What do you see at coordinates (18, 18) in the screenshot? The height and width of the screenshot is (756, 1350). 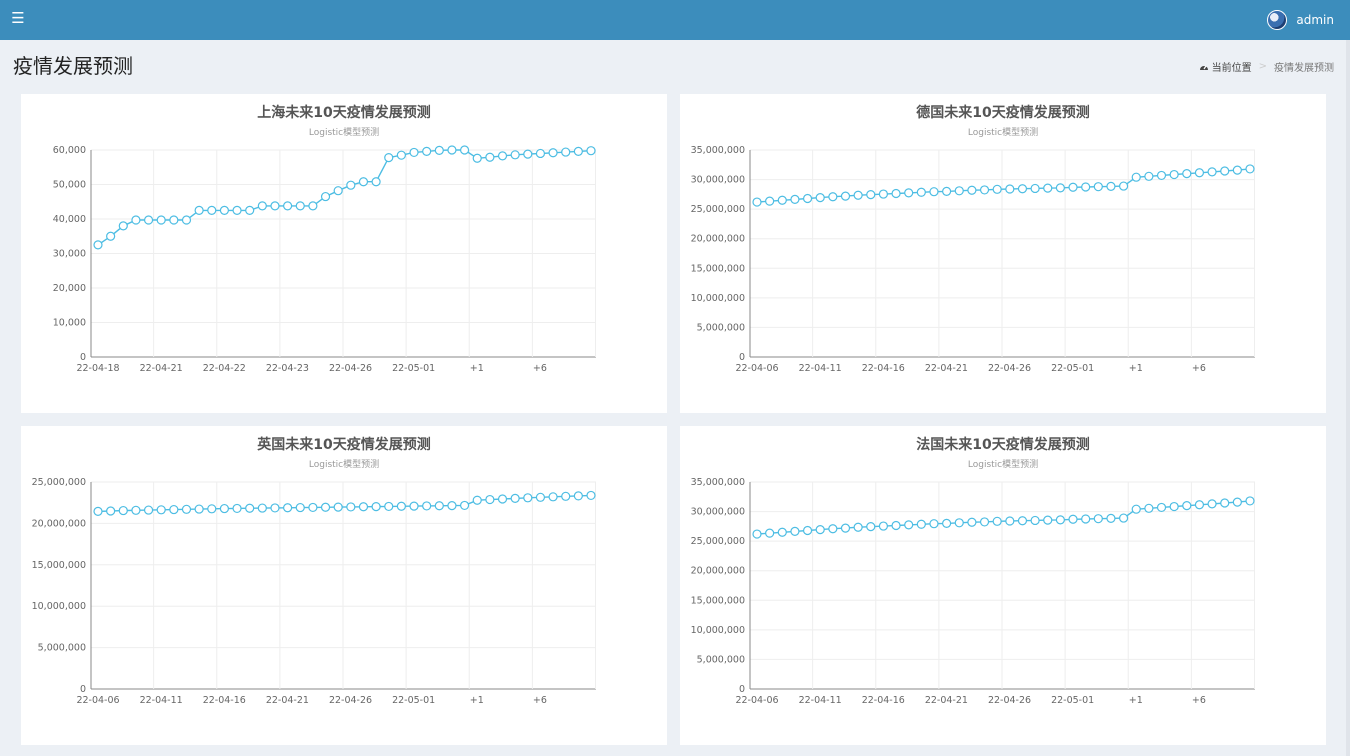 I see `hamburger-icon: ☰` at bounding box center [18, 18].